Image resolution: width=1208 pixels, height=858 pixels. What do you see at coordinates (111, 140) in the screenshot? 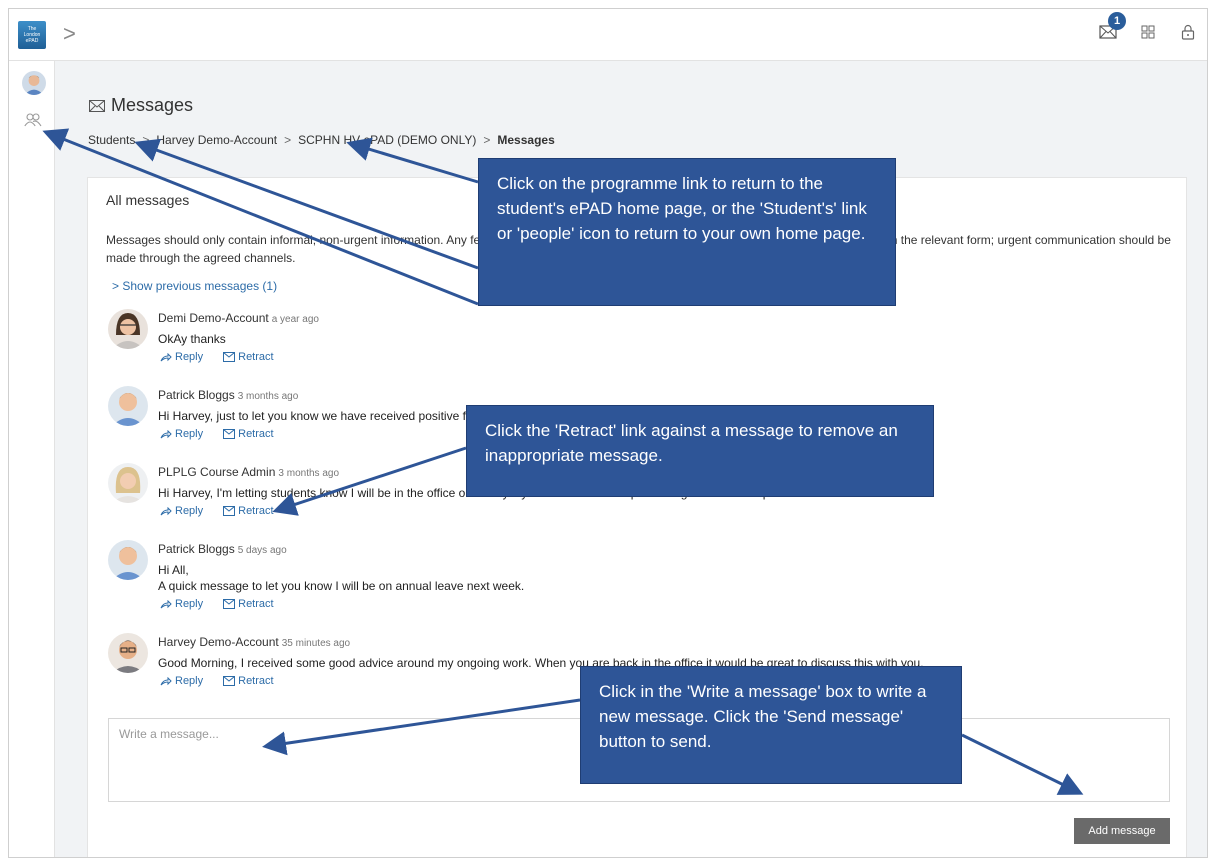
I see `breadcrumb-students: Students` at bounding box center [111, 140].